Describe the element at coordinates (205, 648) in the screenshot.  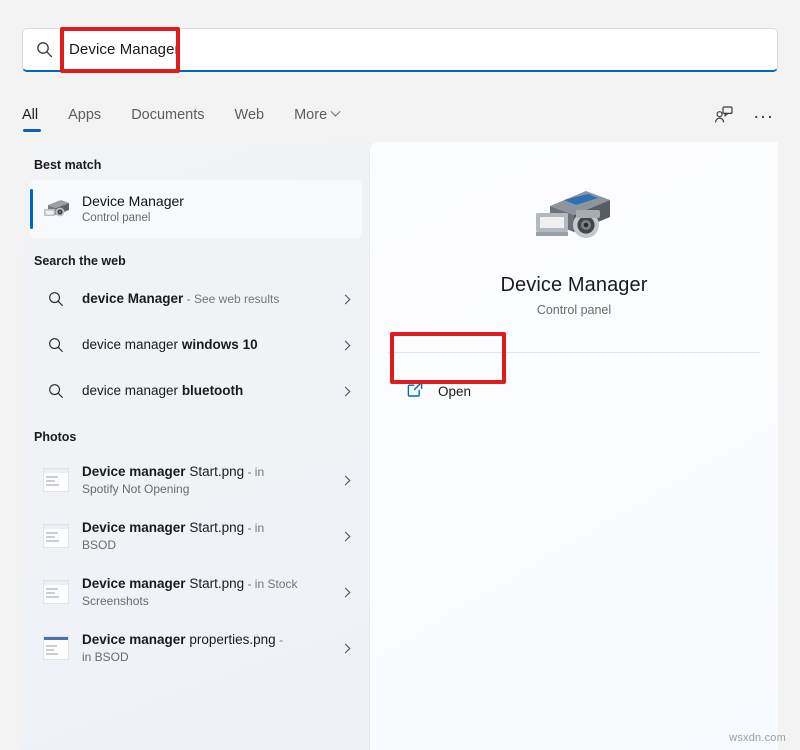
I see `photo-result-text: Device manager properties.png - in BSOD` at that location.